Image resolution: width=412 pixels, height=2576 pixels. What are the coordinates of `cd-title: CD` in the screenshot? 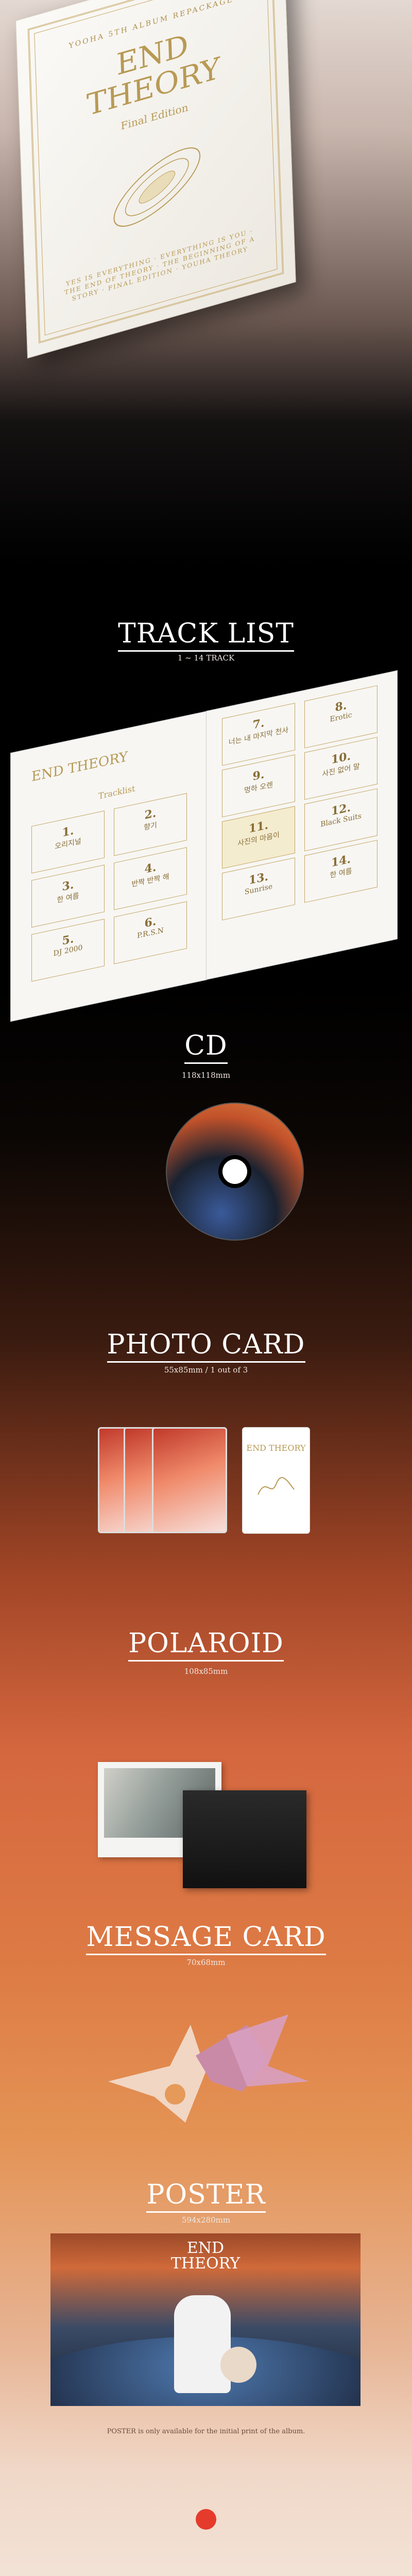 It's located at (206, 1047).